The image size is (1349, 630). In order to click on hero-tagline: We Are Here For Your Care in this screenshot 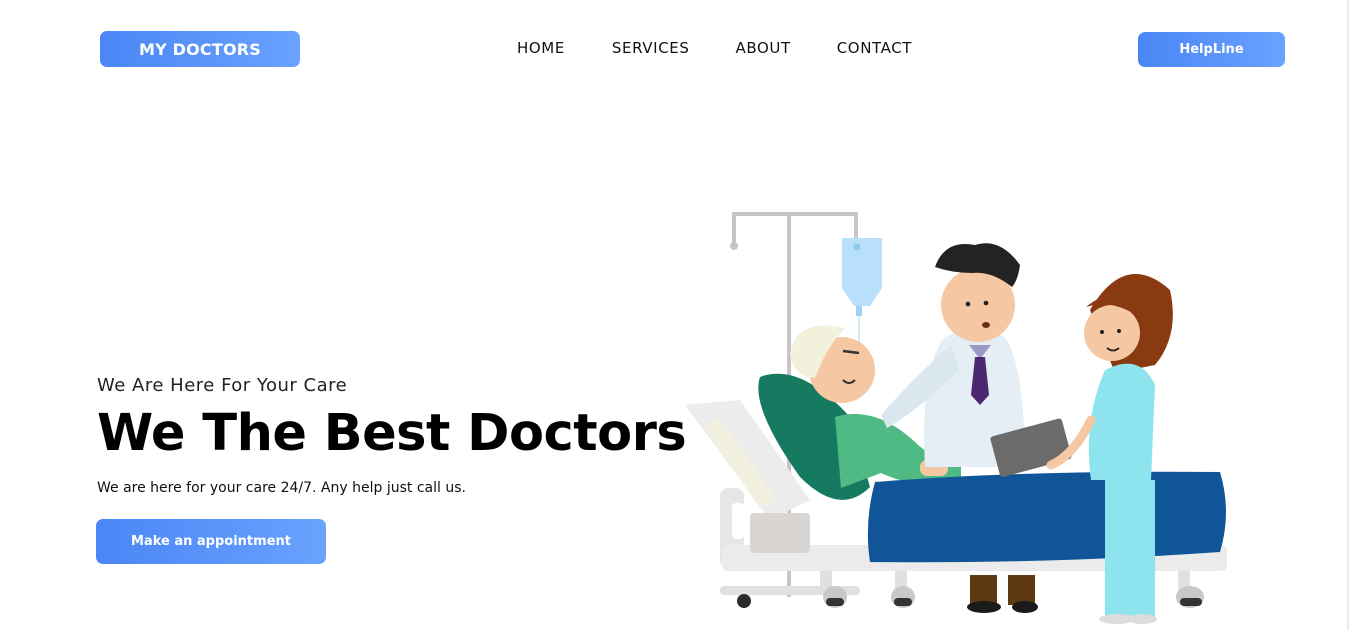, I will do `click(222, 385)`.